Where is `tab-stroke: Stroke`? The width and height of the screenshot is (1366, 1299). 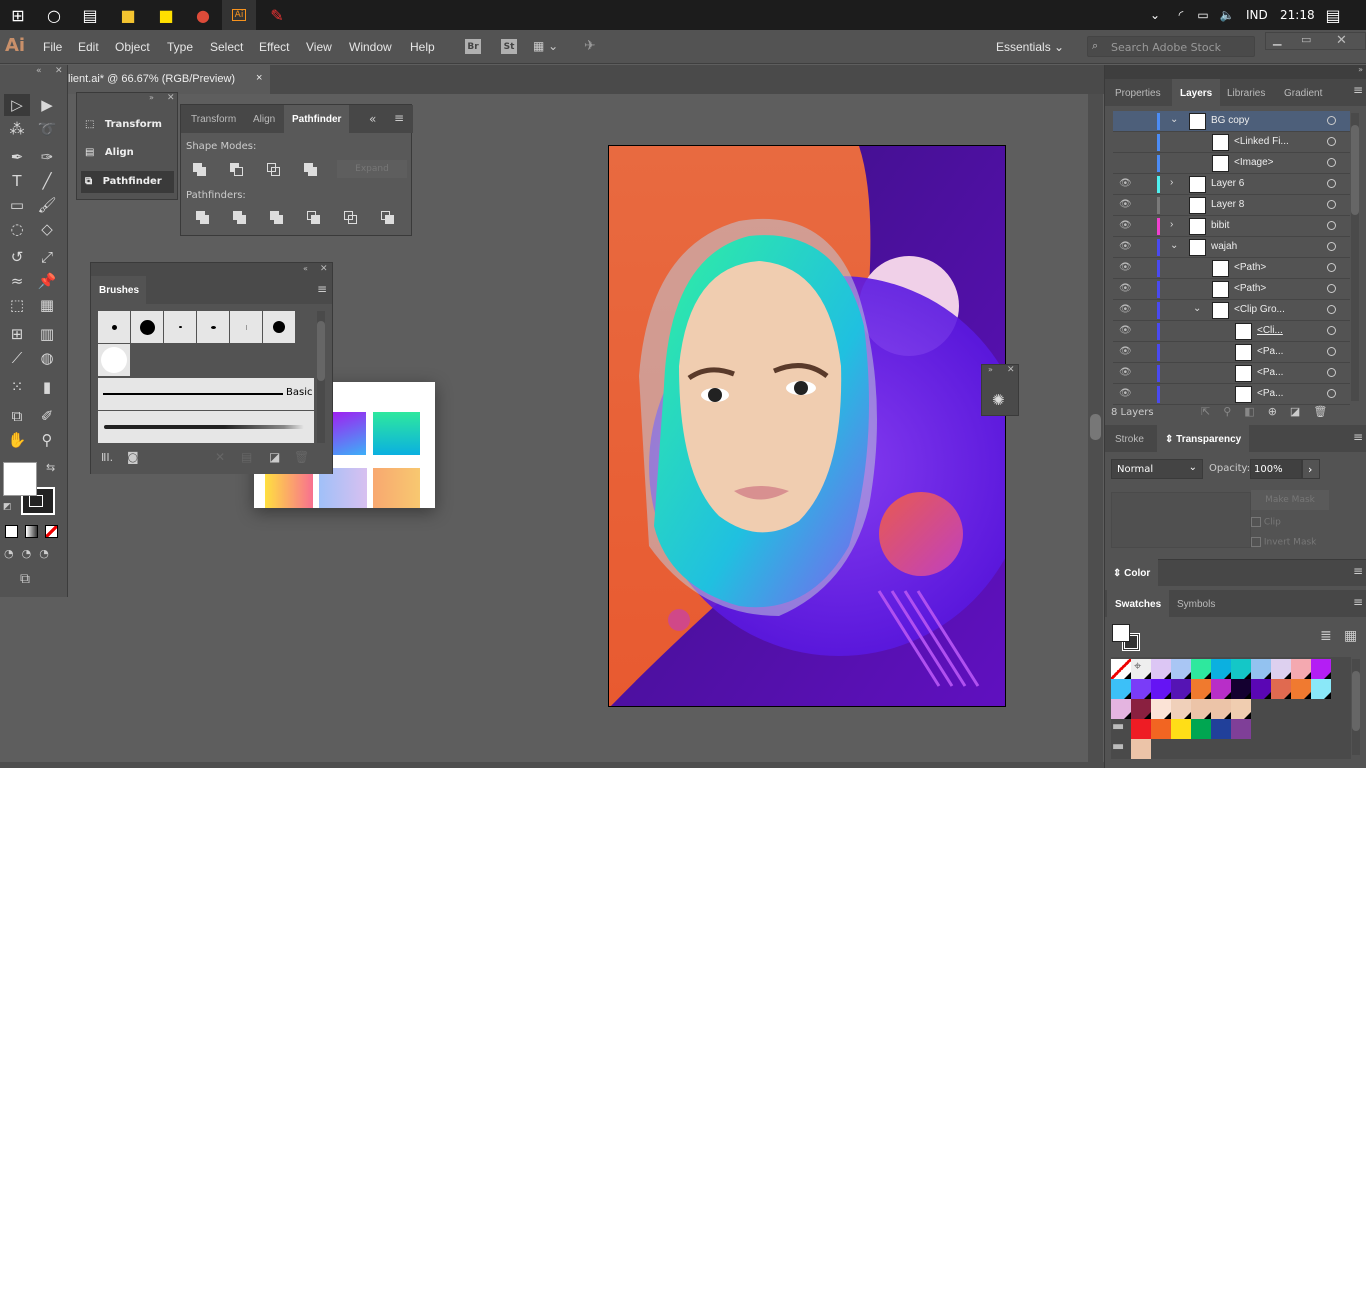 tab-stroke: Stroke is located at coordinates (1129, 438).